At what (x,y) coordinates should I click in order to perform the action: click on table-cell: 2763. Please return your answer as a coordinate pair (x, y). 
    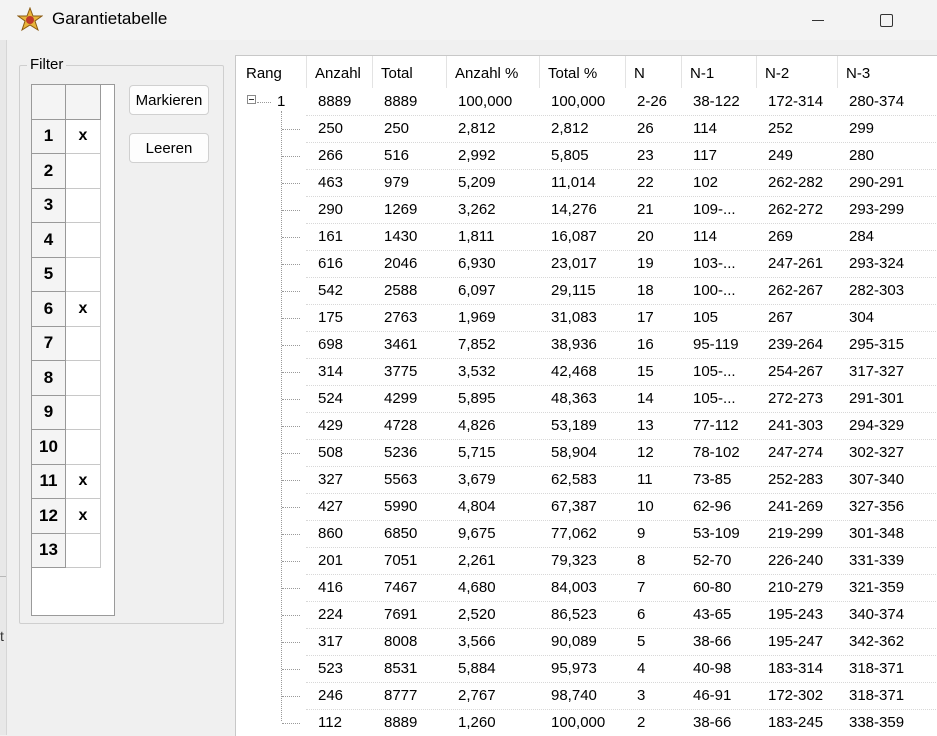
    Looking at the image, I should click on (401, 317).